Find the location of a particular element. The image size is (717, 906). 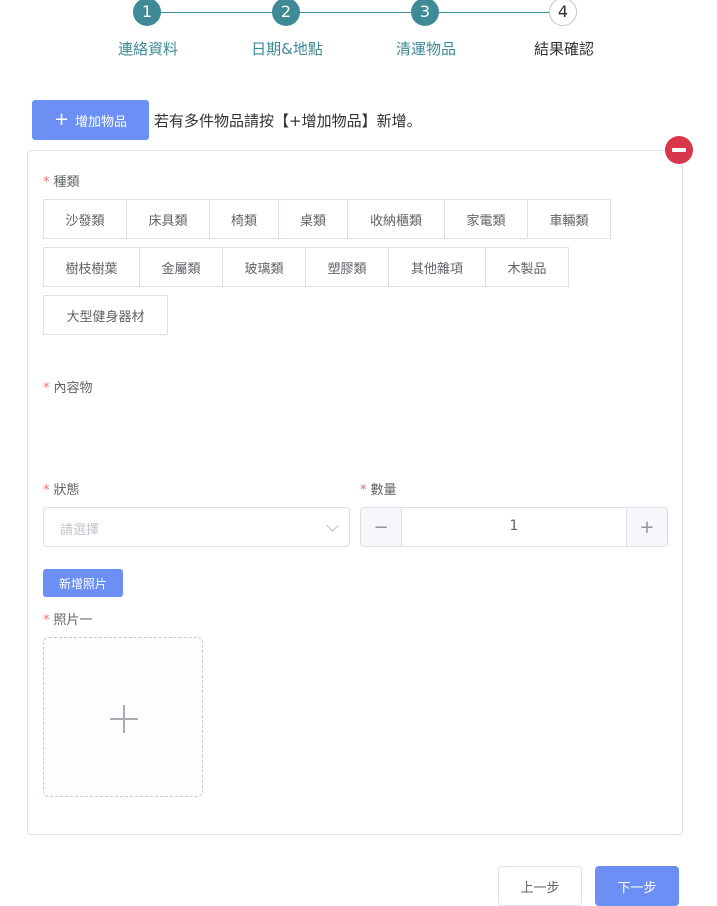

quantity-decrease-button: − is located at coordinates (381, 527).